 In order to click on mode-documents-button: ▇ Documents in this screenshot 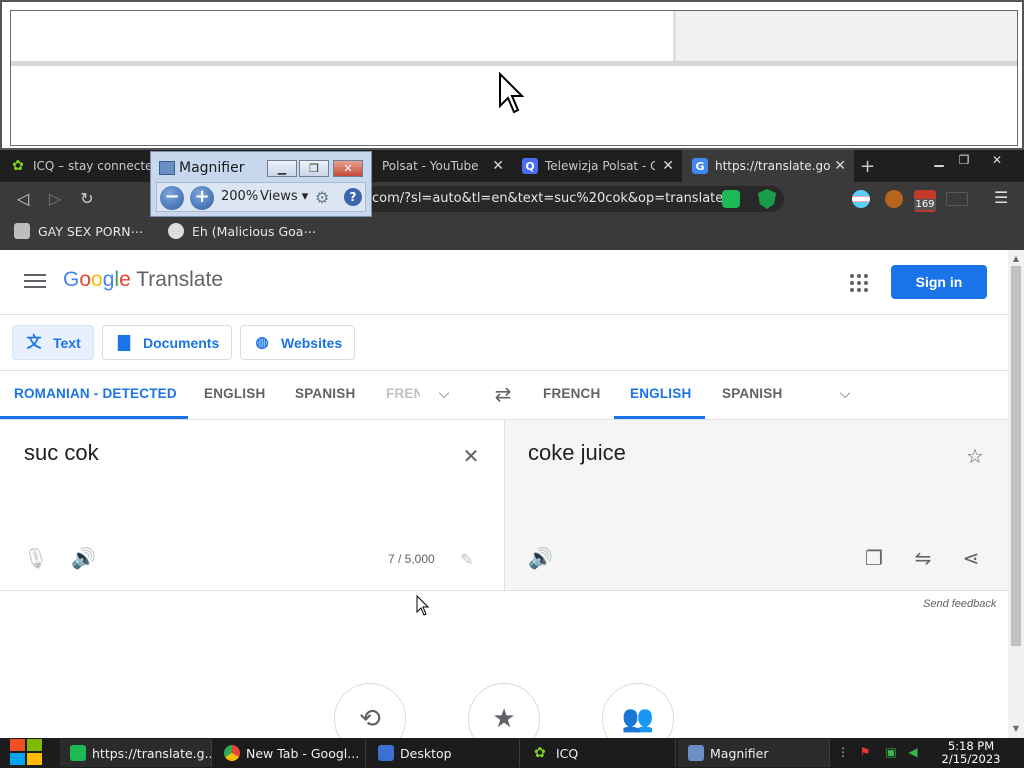, I will do `click(167, 342)`.